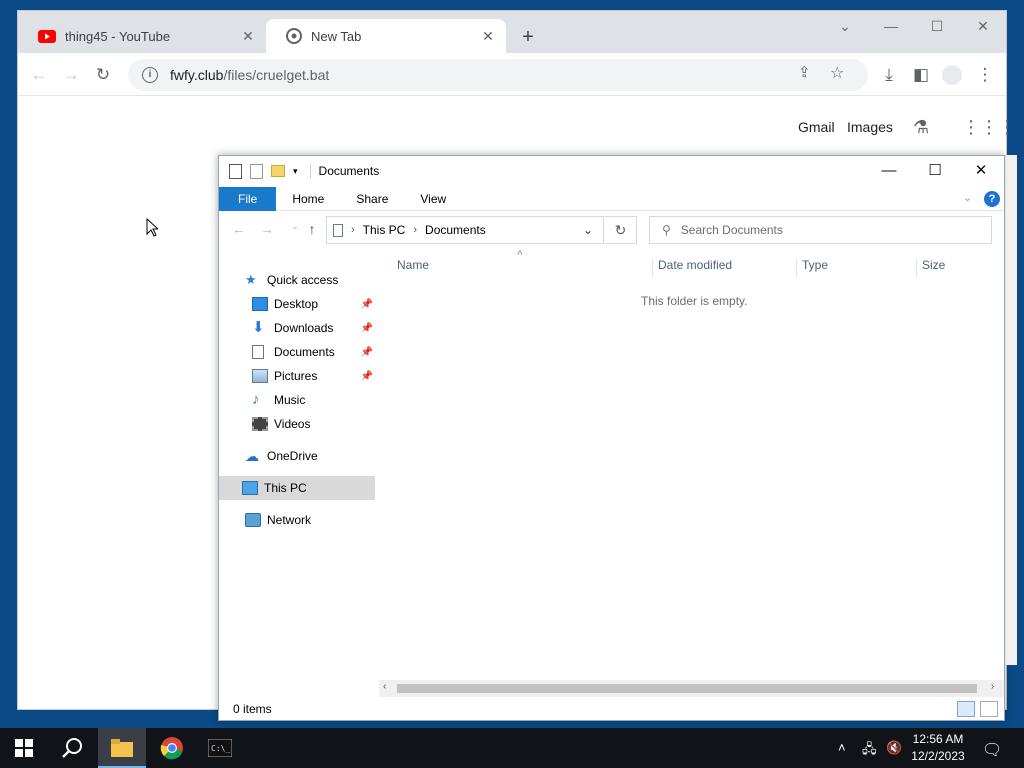  What do you see at coordinates (989, 709) in the screenshot?
I see `large-icons-view-icon` at bounding box center [989, 709].